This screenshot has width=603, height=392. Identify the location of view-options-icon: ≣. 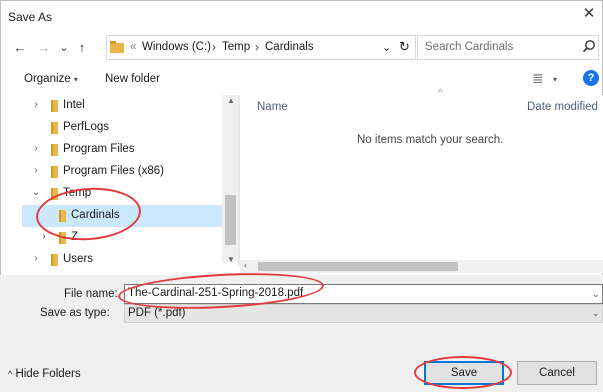
(538, 78).